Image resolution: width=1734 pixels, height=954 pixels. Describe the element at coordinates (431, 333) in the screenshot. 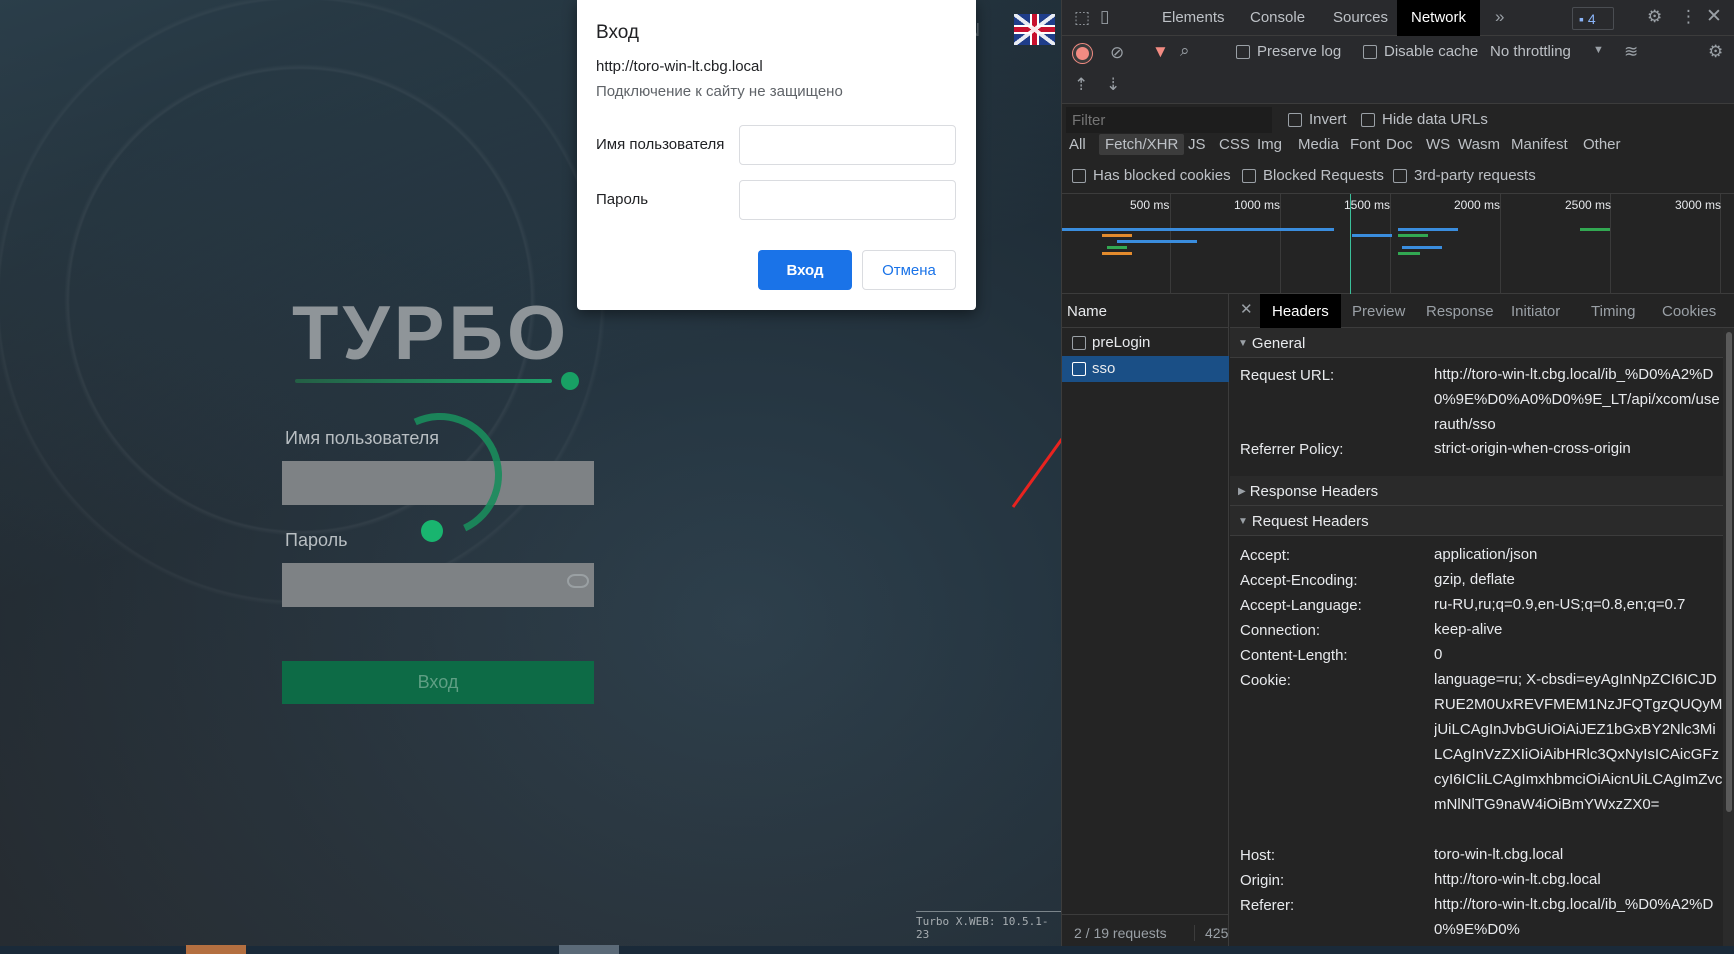

I see `turbo-logo: ТУРБО` at that location.